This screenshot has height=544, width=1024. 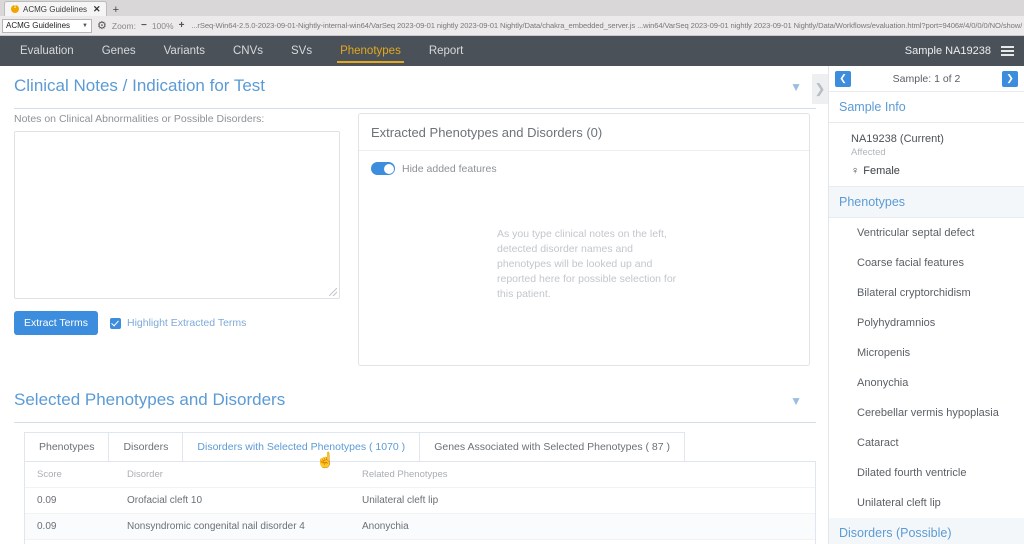 What do you see at coordinates (115, 323) in the screenshot?
I see `checkbox-checked-icon` at bounding box center [115, 323].